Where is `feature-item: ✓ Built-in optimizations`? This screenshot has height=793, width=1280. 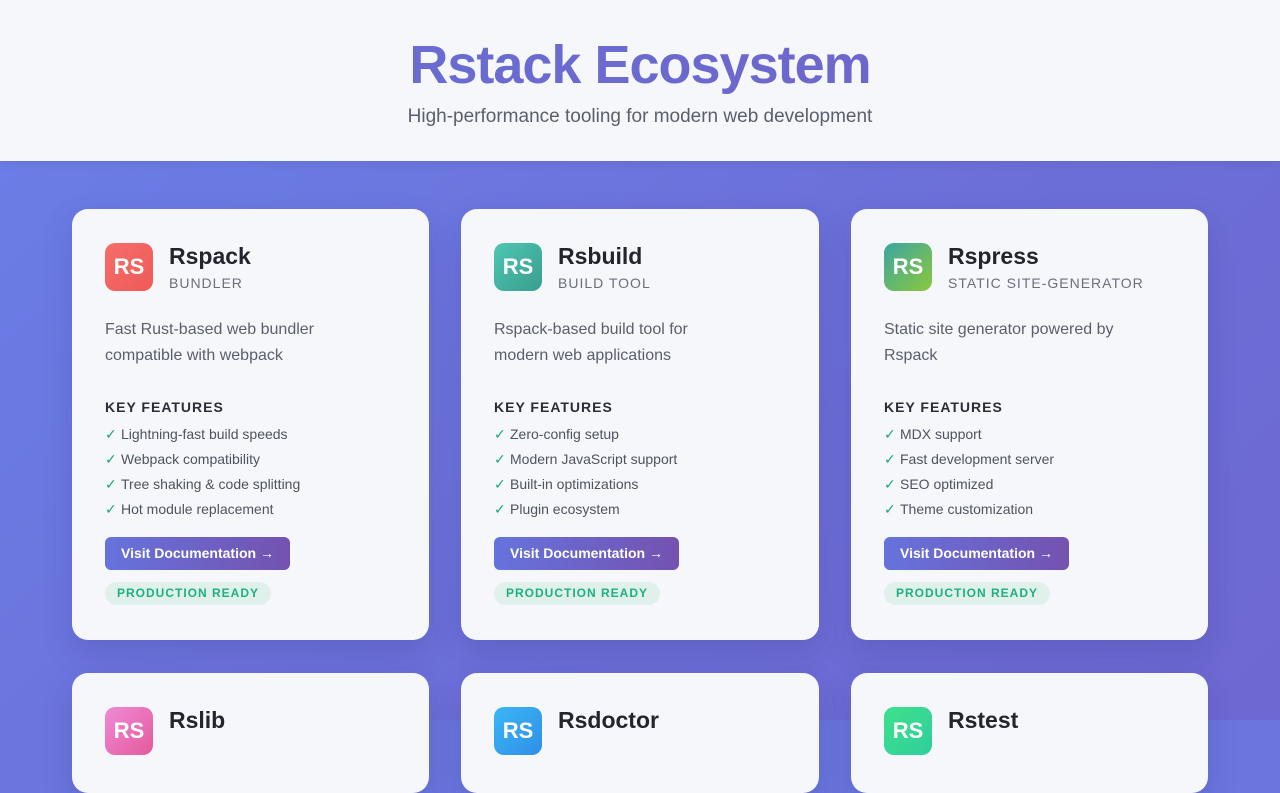
feature-item: ✓ Built-in optimizations is located at coordinates (640, 487).